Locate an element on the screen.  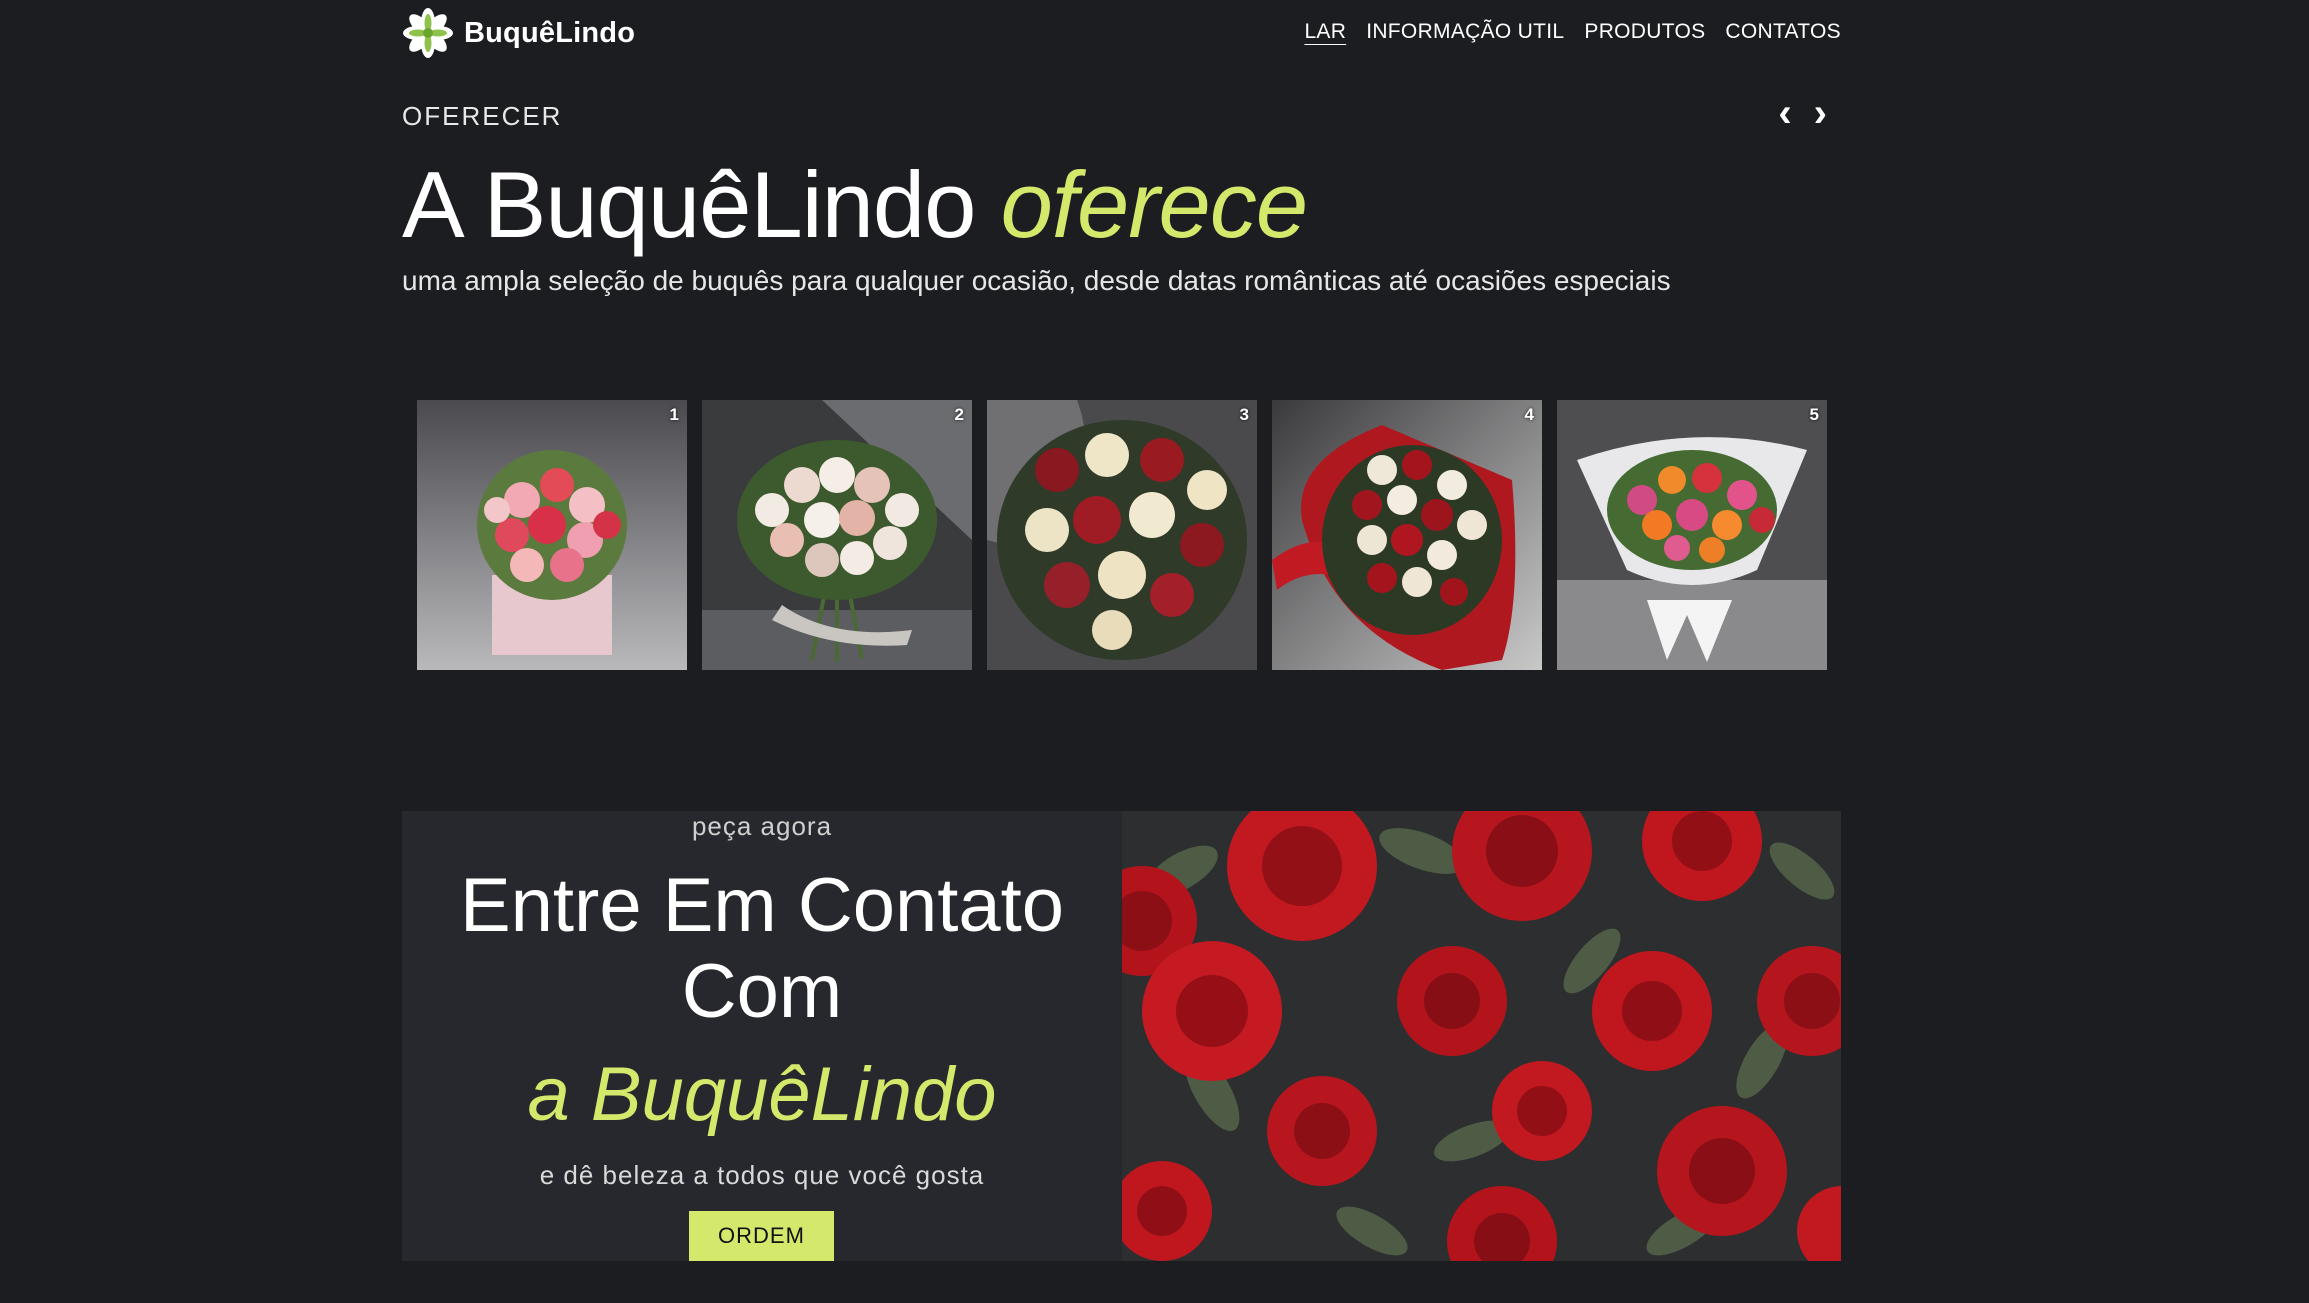
hero-title-main: A BuquêLindo is located at coordinates (689, 204).